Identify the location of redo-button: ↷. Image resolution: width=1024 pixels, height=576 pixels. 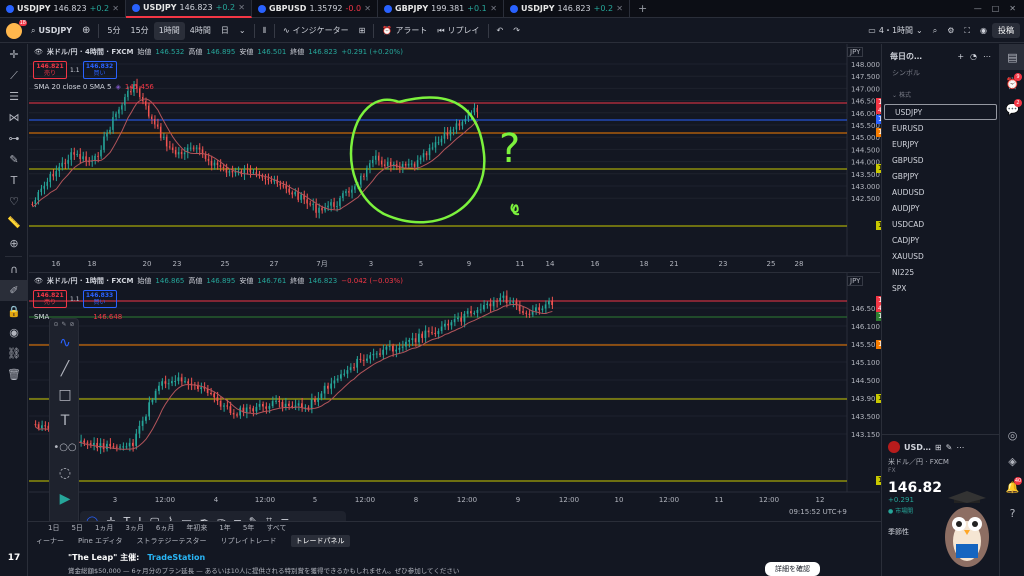
(516, 31).